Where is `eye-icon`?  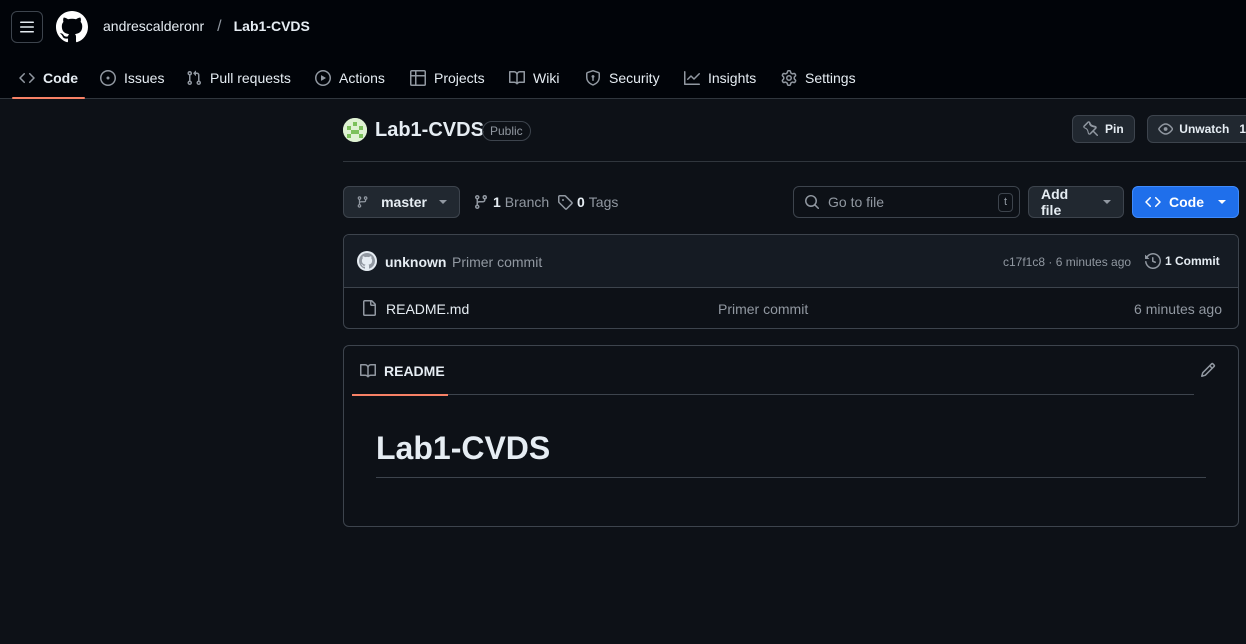 eye-icon is located at coordinates (1166, 129).